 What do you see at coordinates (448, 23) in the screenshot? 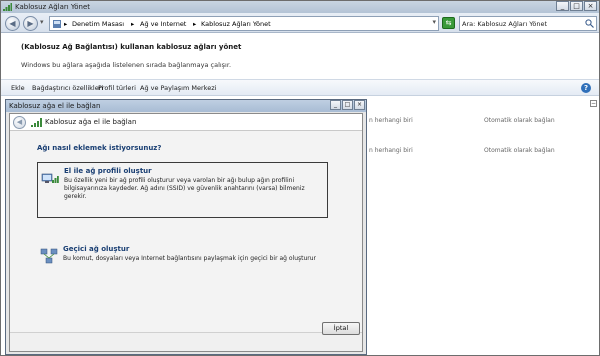
I see `refresh-button: ⇆` at bounding box center [448, 23].